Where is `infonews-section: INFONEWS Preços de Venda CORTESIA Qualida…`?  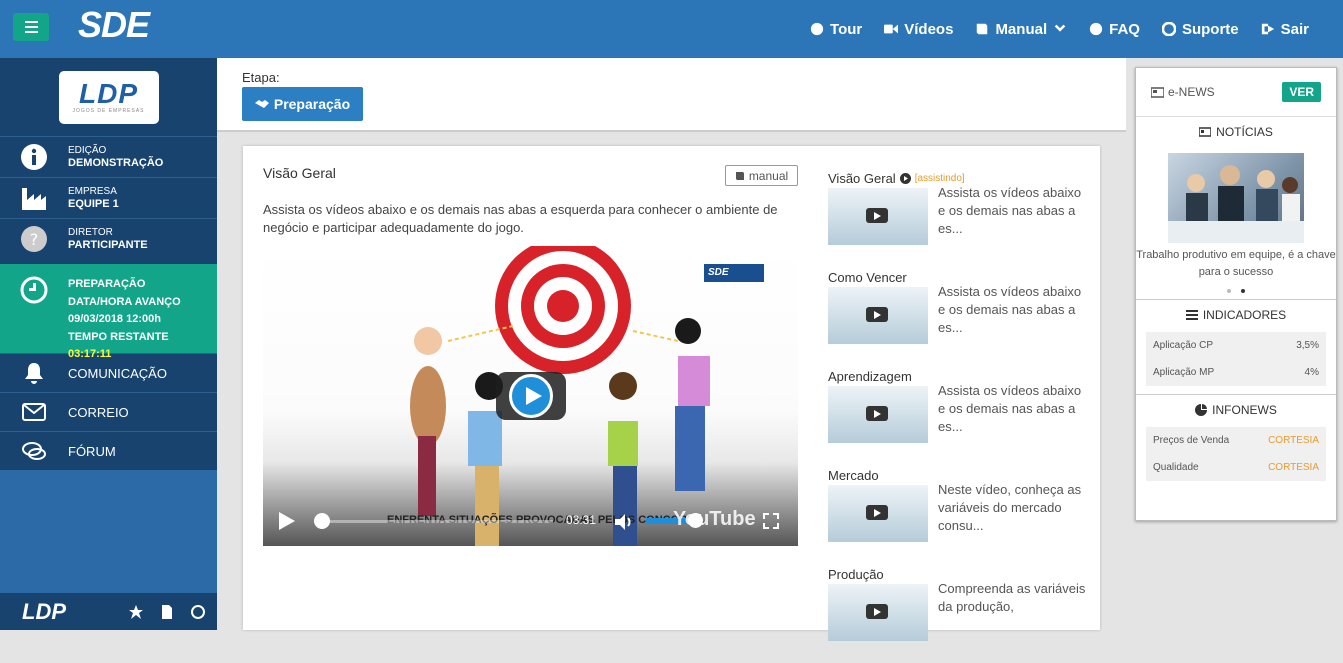
infonews-section: INFONEWS Preços de Venda CORTESIA Qualida… is located at coordinates (1236, 441).